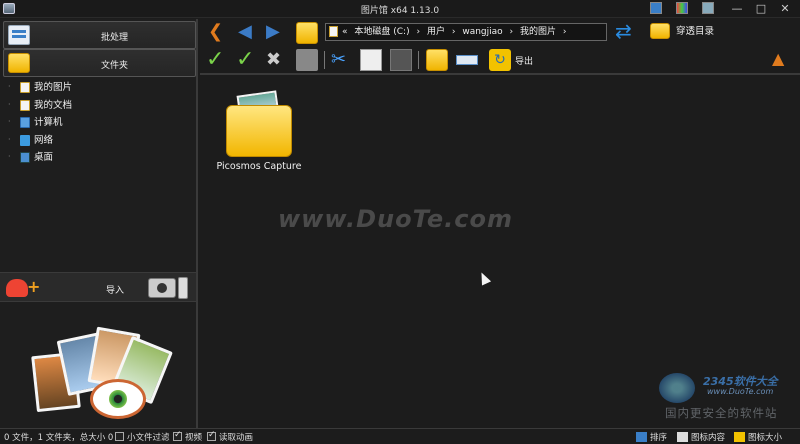 The height and width of the screenshot is (444, 800). What do you see at coordinates (307, 60) in the screenshot?
I see `delete-icon` at bounding box center [307, 60].